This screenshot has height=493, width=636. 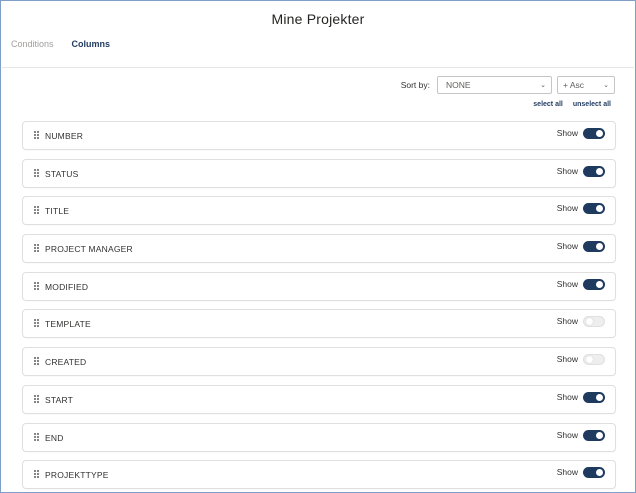 I want to click on column-row: CREATED Show, so click(x=319, y=362).